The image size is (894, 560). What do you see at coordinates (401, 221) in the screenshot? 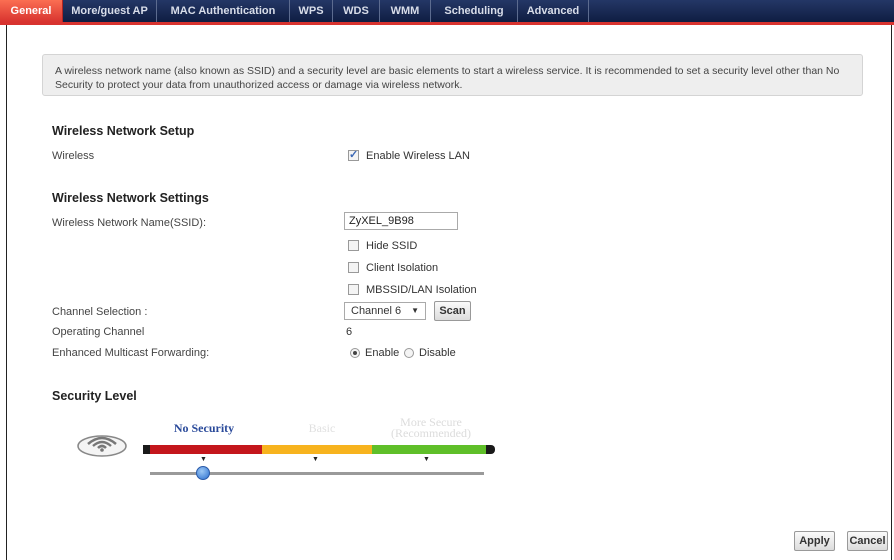
I see `ssid-input` at bounding box center [401, 221].